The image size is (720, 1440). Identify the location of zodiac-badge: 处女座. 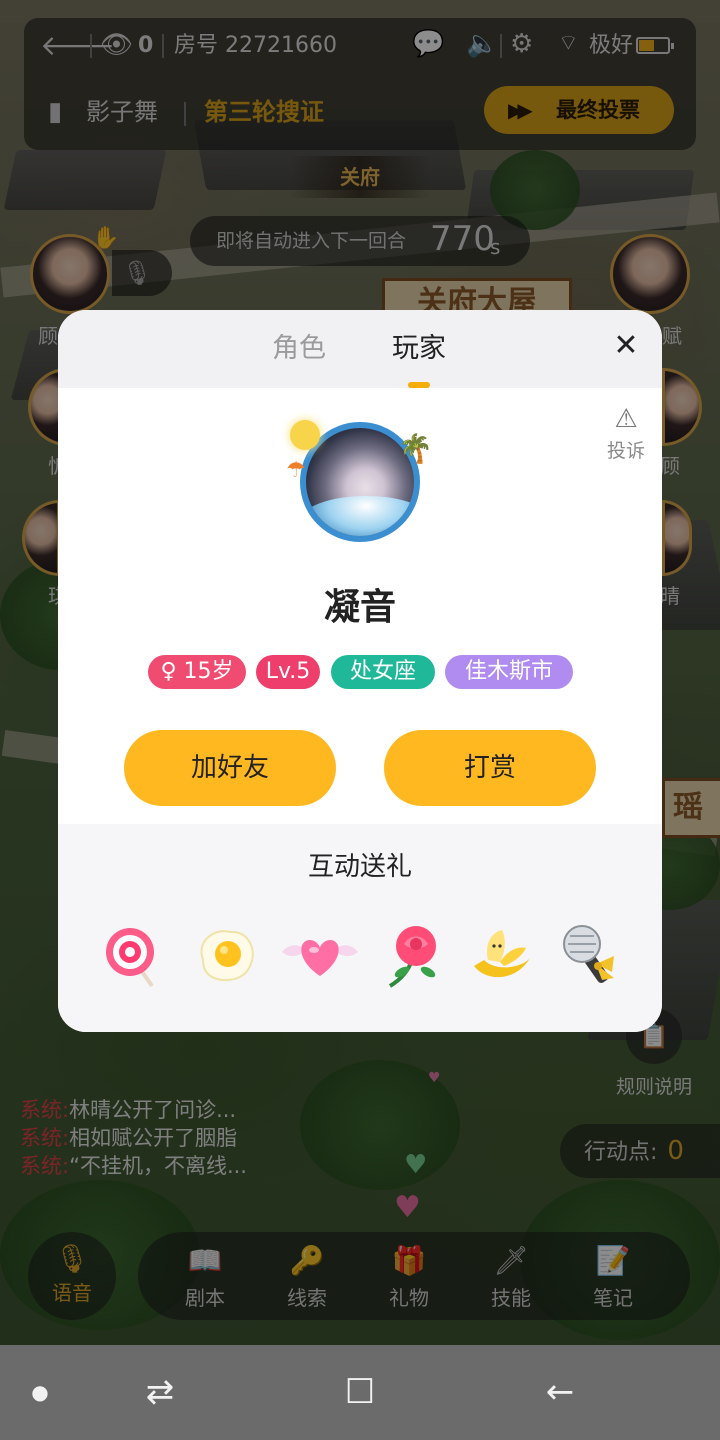
(383, 672).